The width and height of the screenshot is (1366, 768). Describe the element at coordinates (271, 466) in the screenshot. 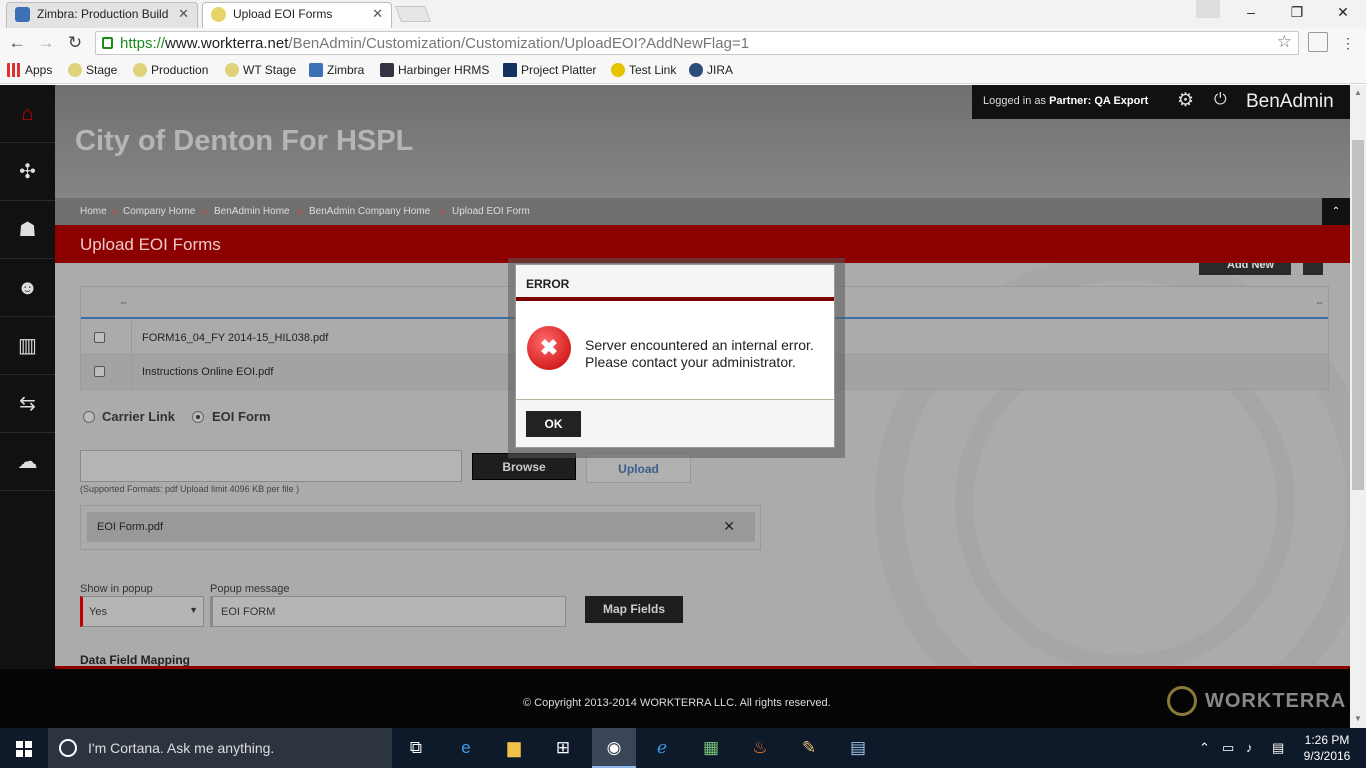

I see `file-path-input` at that location.